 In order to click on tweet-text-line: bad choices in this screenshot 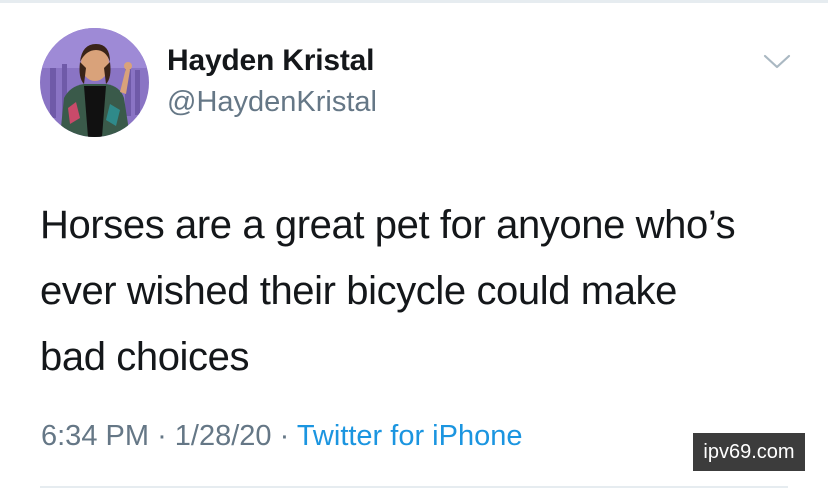, I will do `click(145, 357)`.